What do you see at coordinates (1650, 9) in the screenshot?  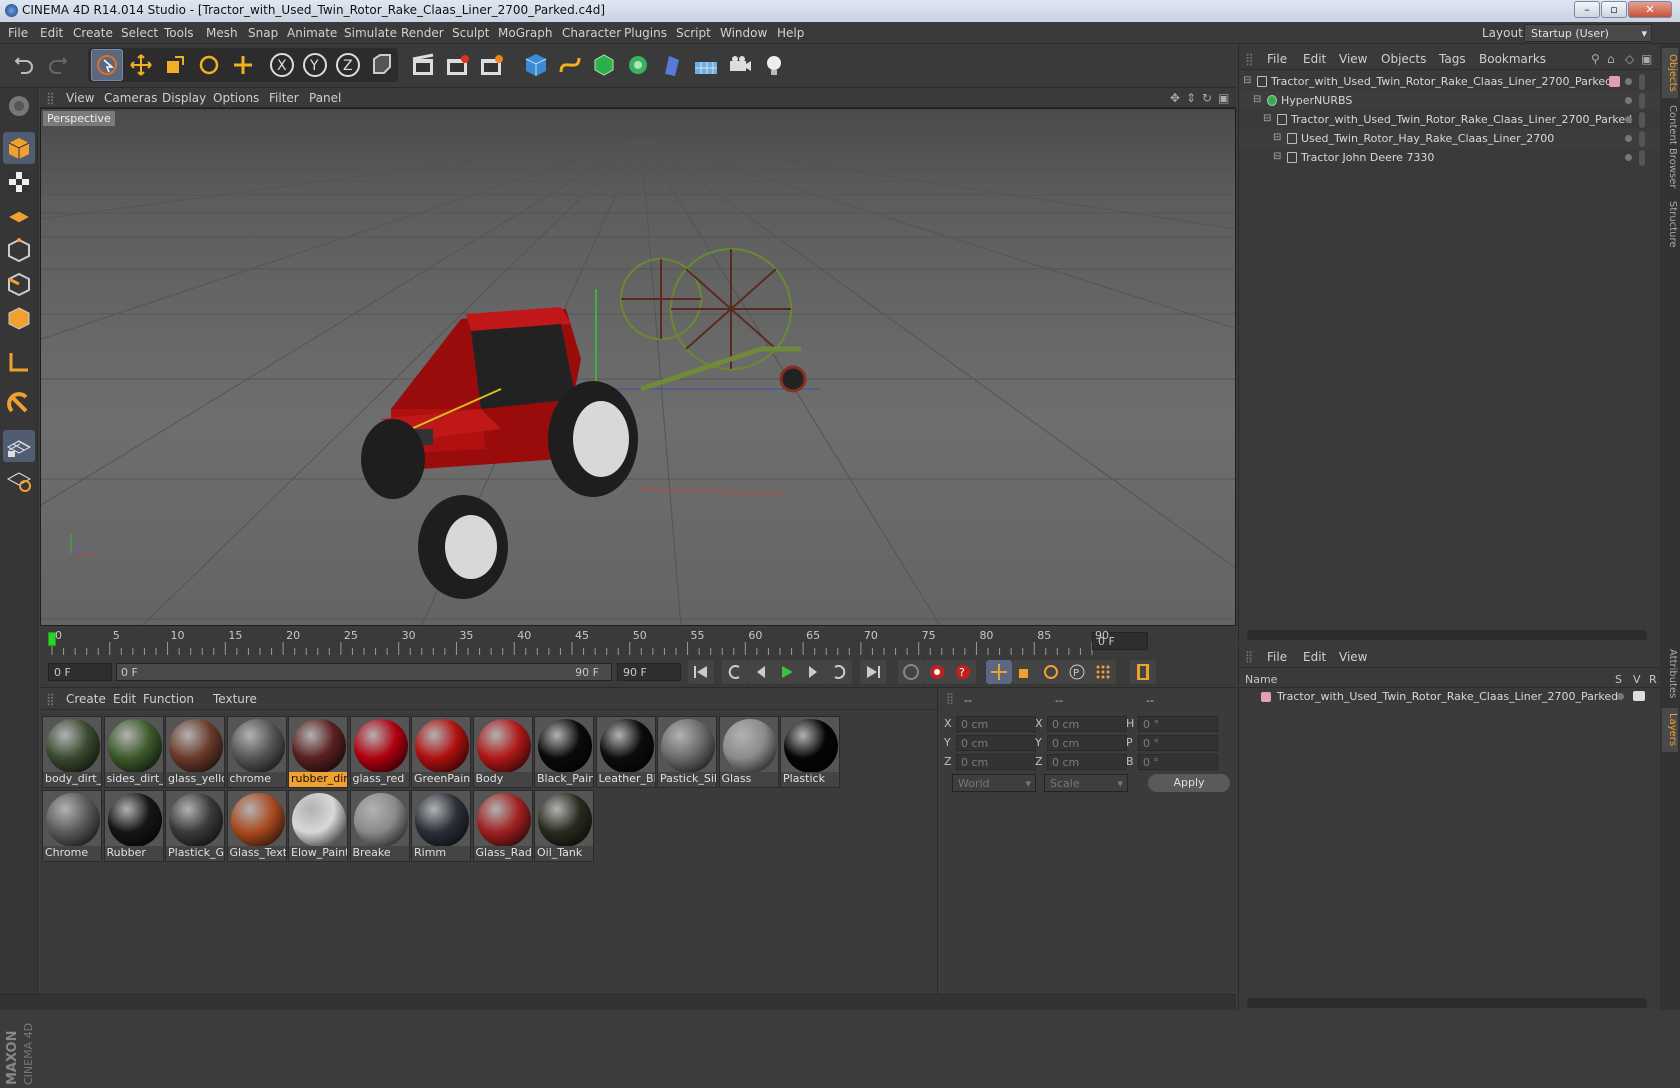 I see `close-button: ✕` at bounding box center [1650, 9].